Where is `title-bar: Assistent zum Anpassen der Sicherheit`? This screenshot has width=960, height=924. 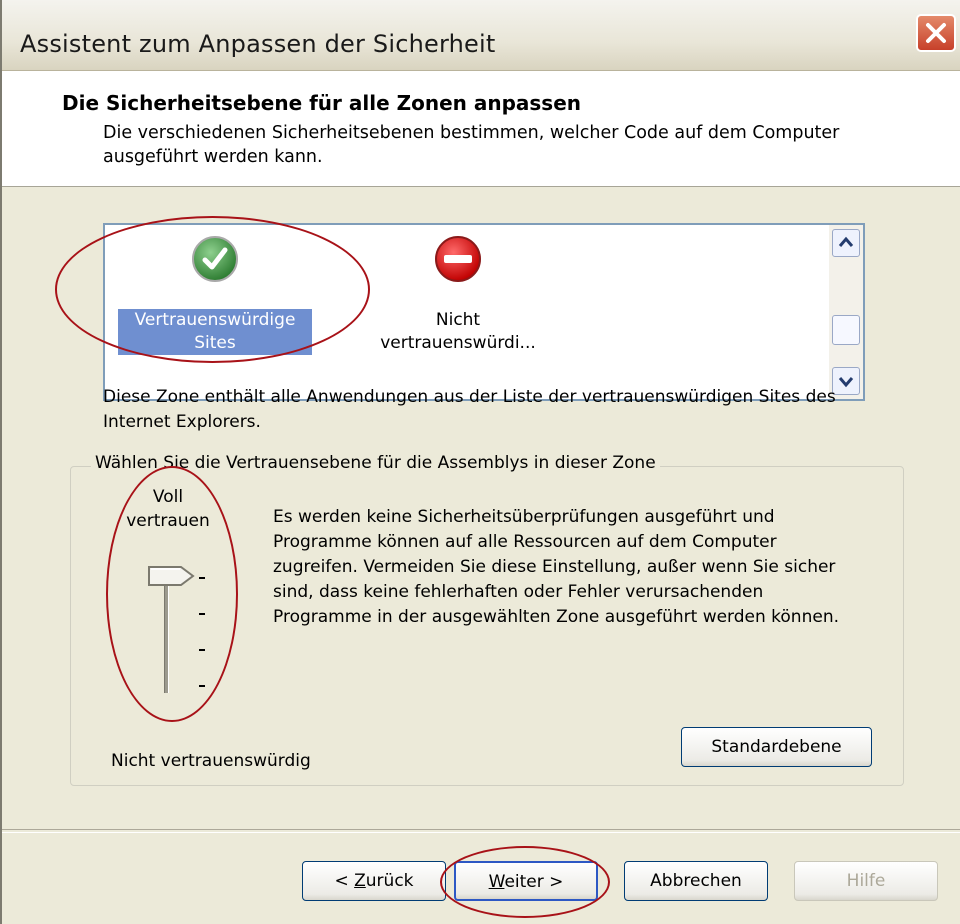 title-bar: Assistent zum Anpassen der Sicherheit is located at coordinates (480, 35).